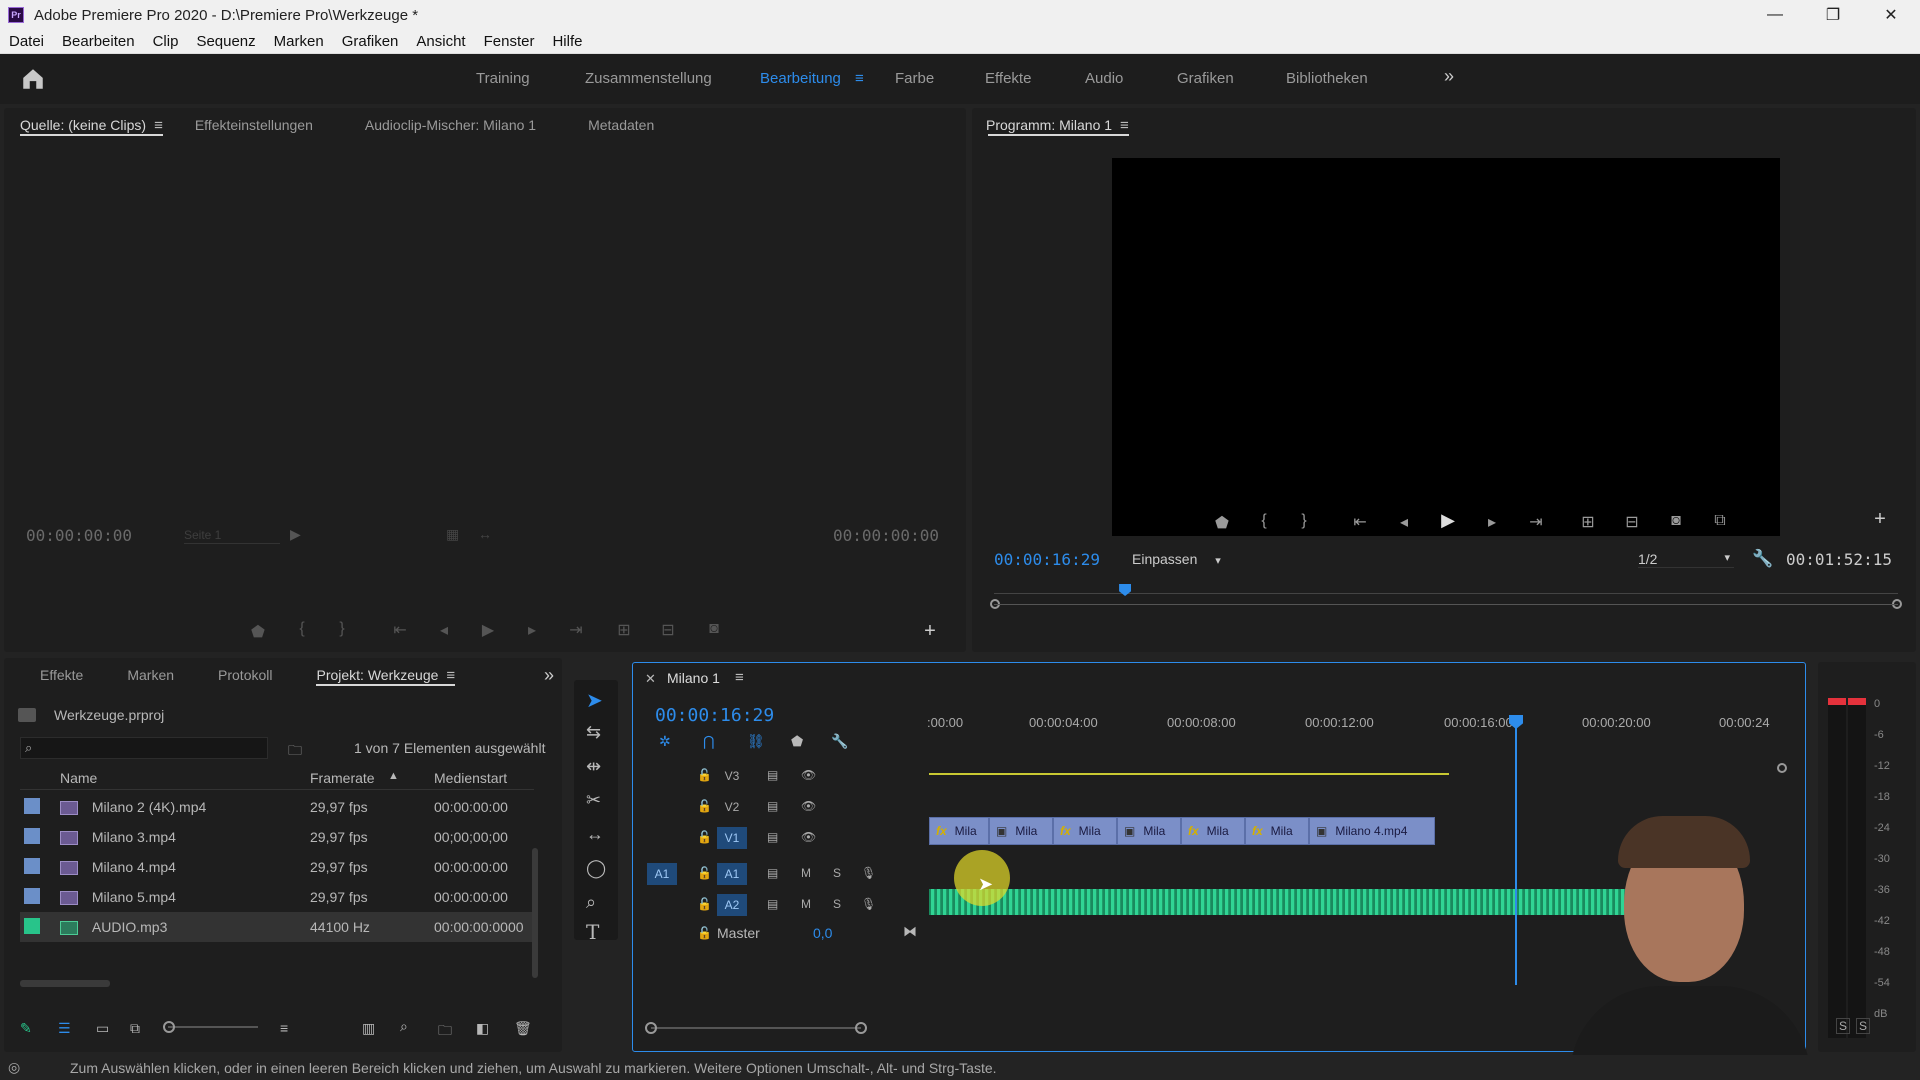 This screenshot has height=1080, width=1920. Describe the element at coordinates (1047, 559) in the screenshot. I see `program-timecode: 00:00:16:29` at that location.